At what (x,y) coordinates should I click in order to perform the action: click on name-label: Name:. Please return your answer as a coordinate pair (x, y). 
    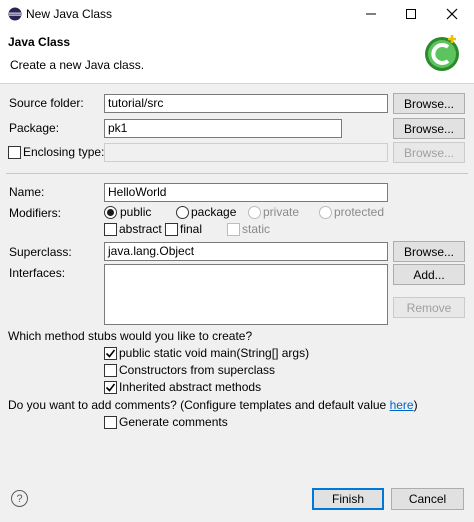
    Looking at the image, I should click on (27, 192).